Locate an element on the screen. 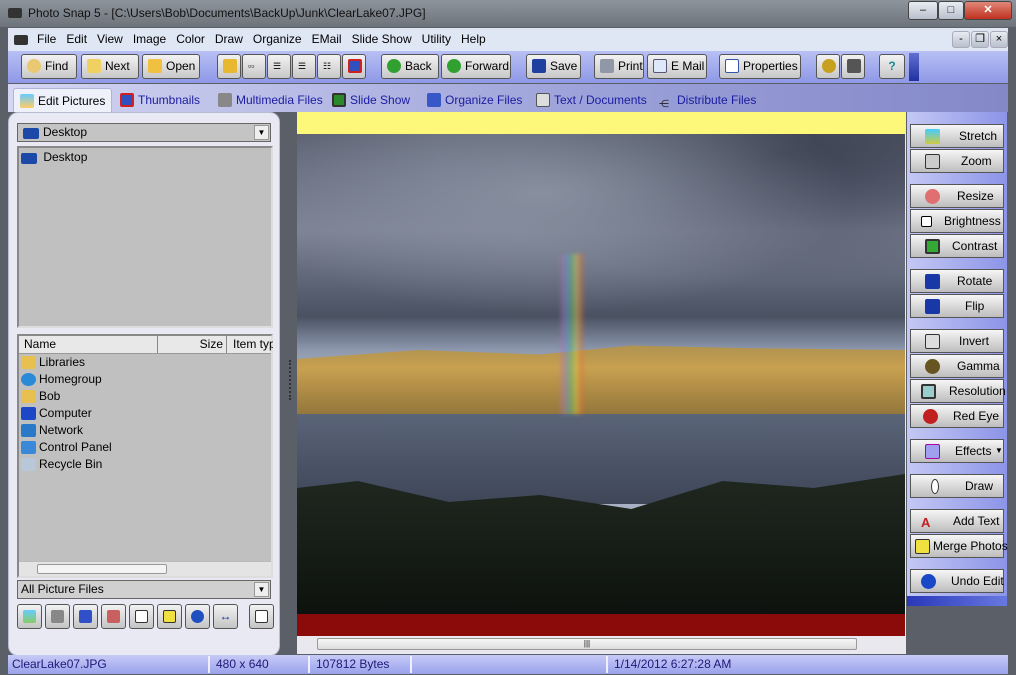 Image resolution: width=1016 pixels, height=675 pixels. menu-view: View is located at coordinates (110, 39).